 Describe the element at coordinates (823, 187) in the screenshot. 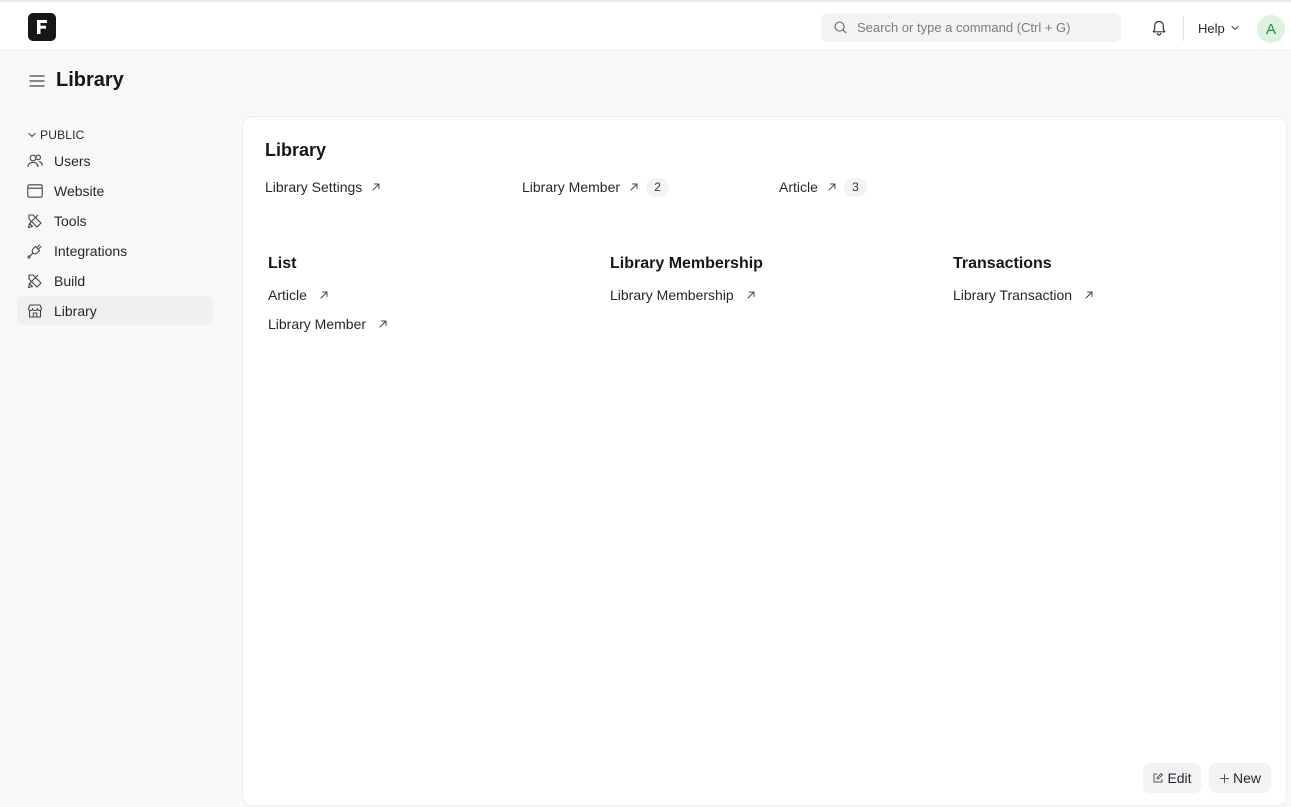

I see `shortcut-article: Article 3` at that location.